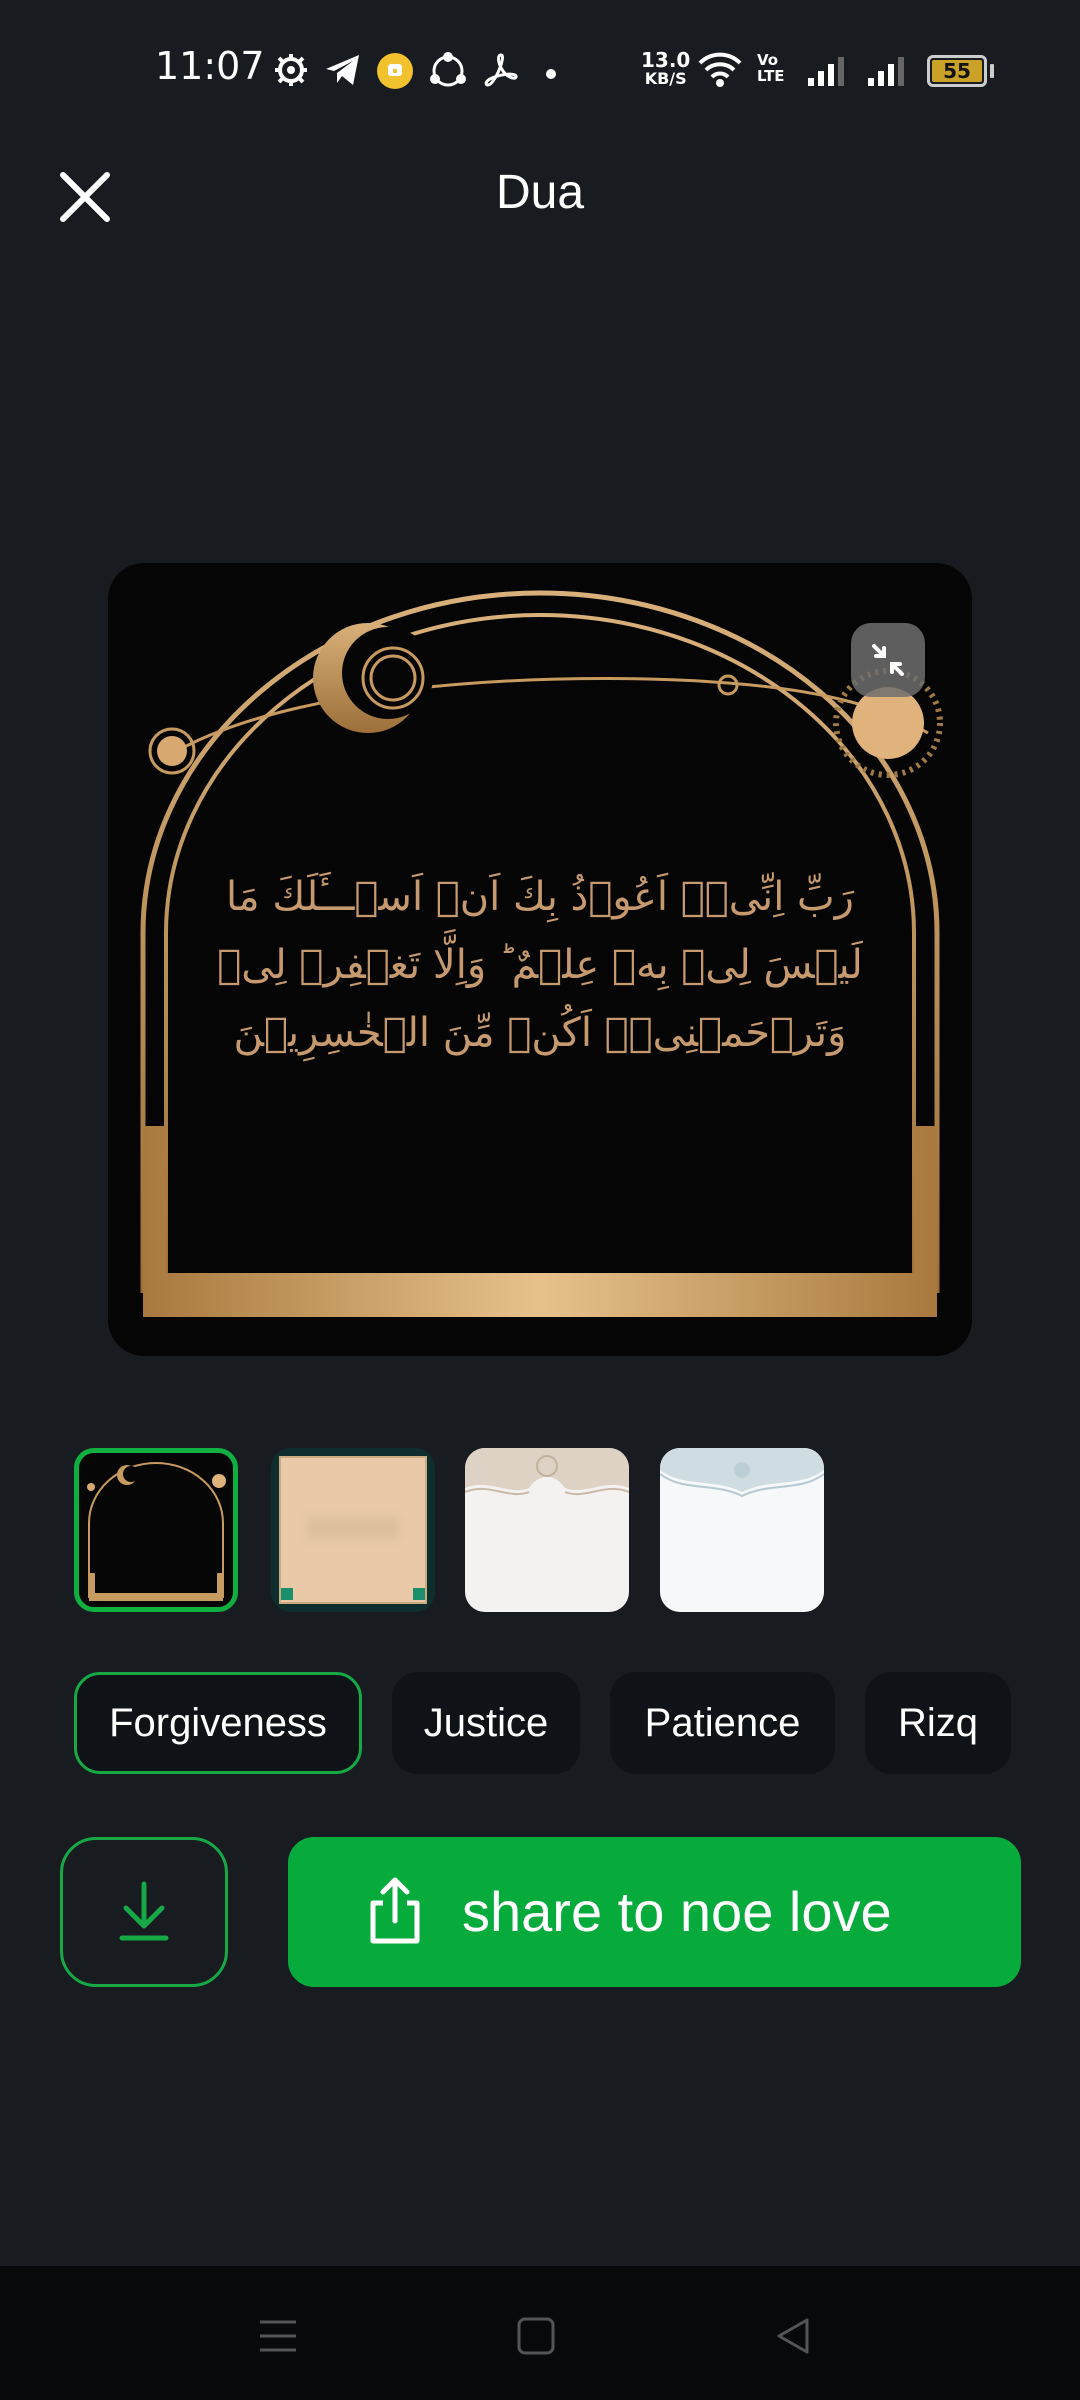 The image size is (1080, 2400). I want to click on category-chip-patience: Patience, so click(722, 1723).